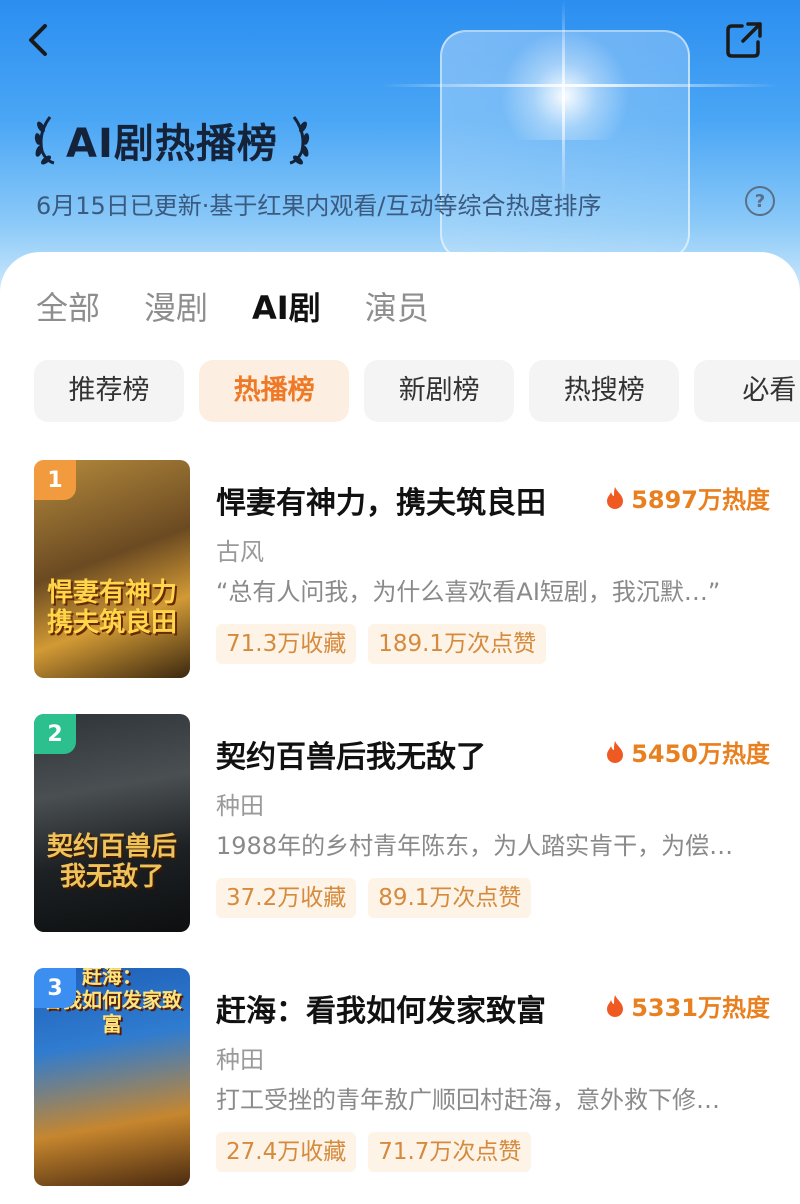 The height and width of the screenshot is (1204, 800). I want to click on cover-title: 契约百兽后 我无敌了, so click(111, 862).